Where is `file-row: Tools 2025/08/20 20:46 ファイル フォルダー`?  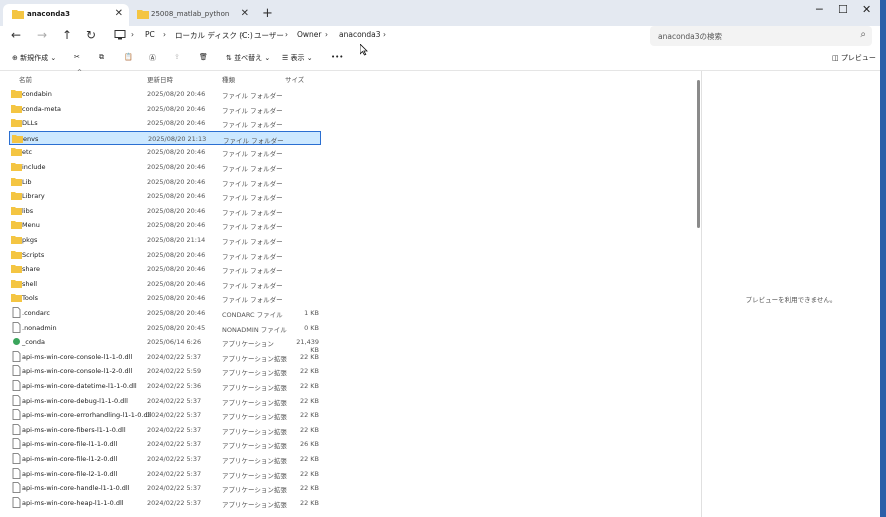
file-row: Tools 2025/08/20 20:46 ファイル フォルダー is located at coordinates (165, 298).